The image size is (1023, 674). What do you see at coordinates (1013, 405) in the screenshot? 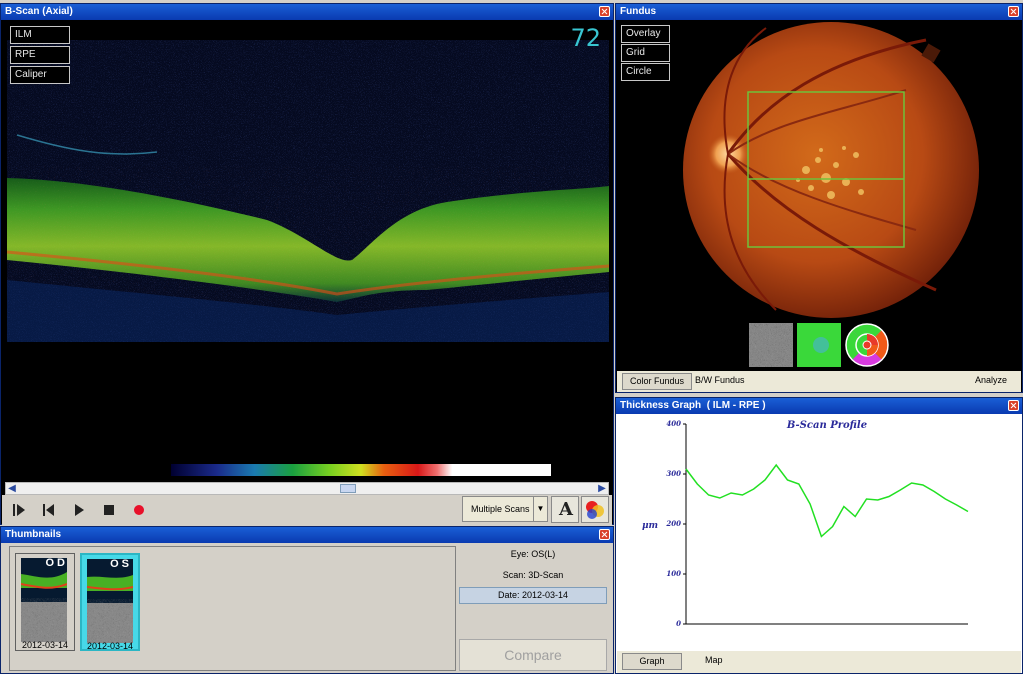
I see `thickness-close-button` at bounding box center [1013, 405].